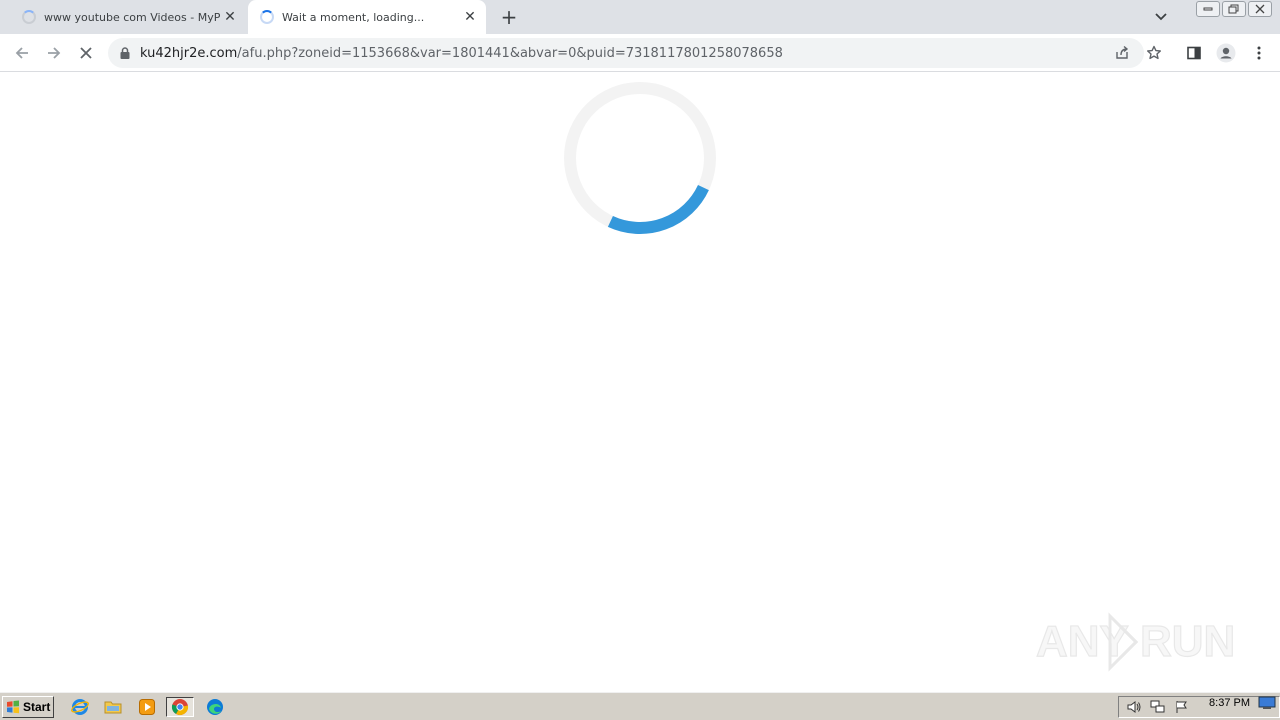  I want to click on volume-icon, so click(1134, 707).